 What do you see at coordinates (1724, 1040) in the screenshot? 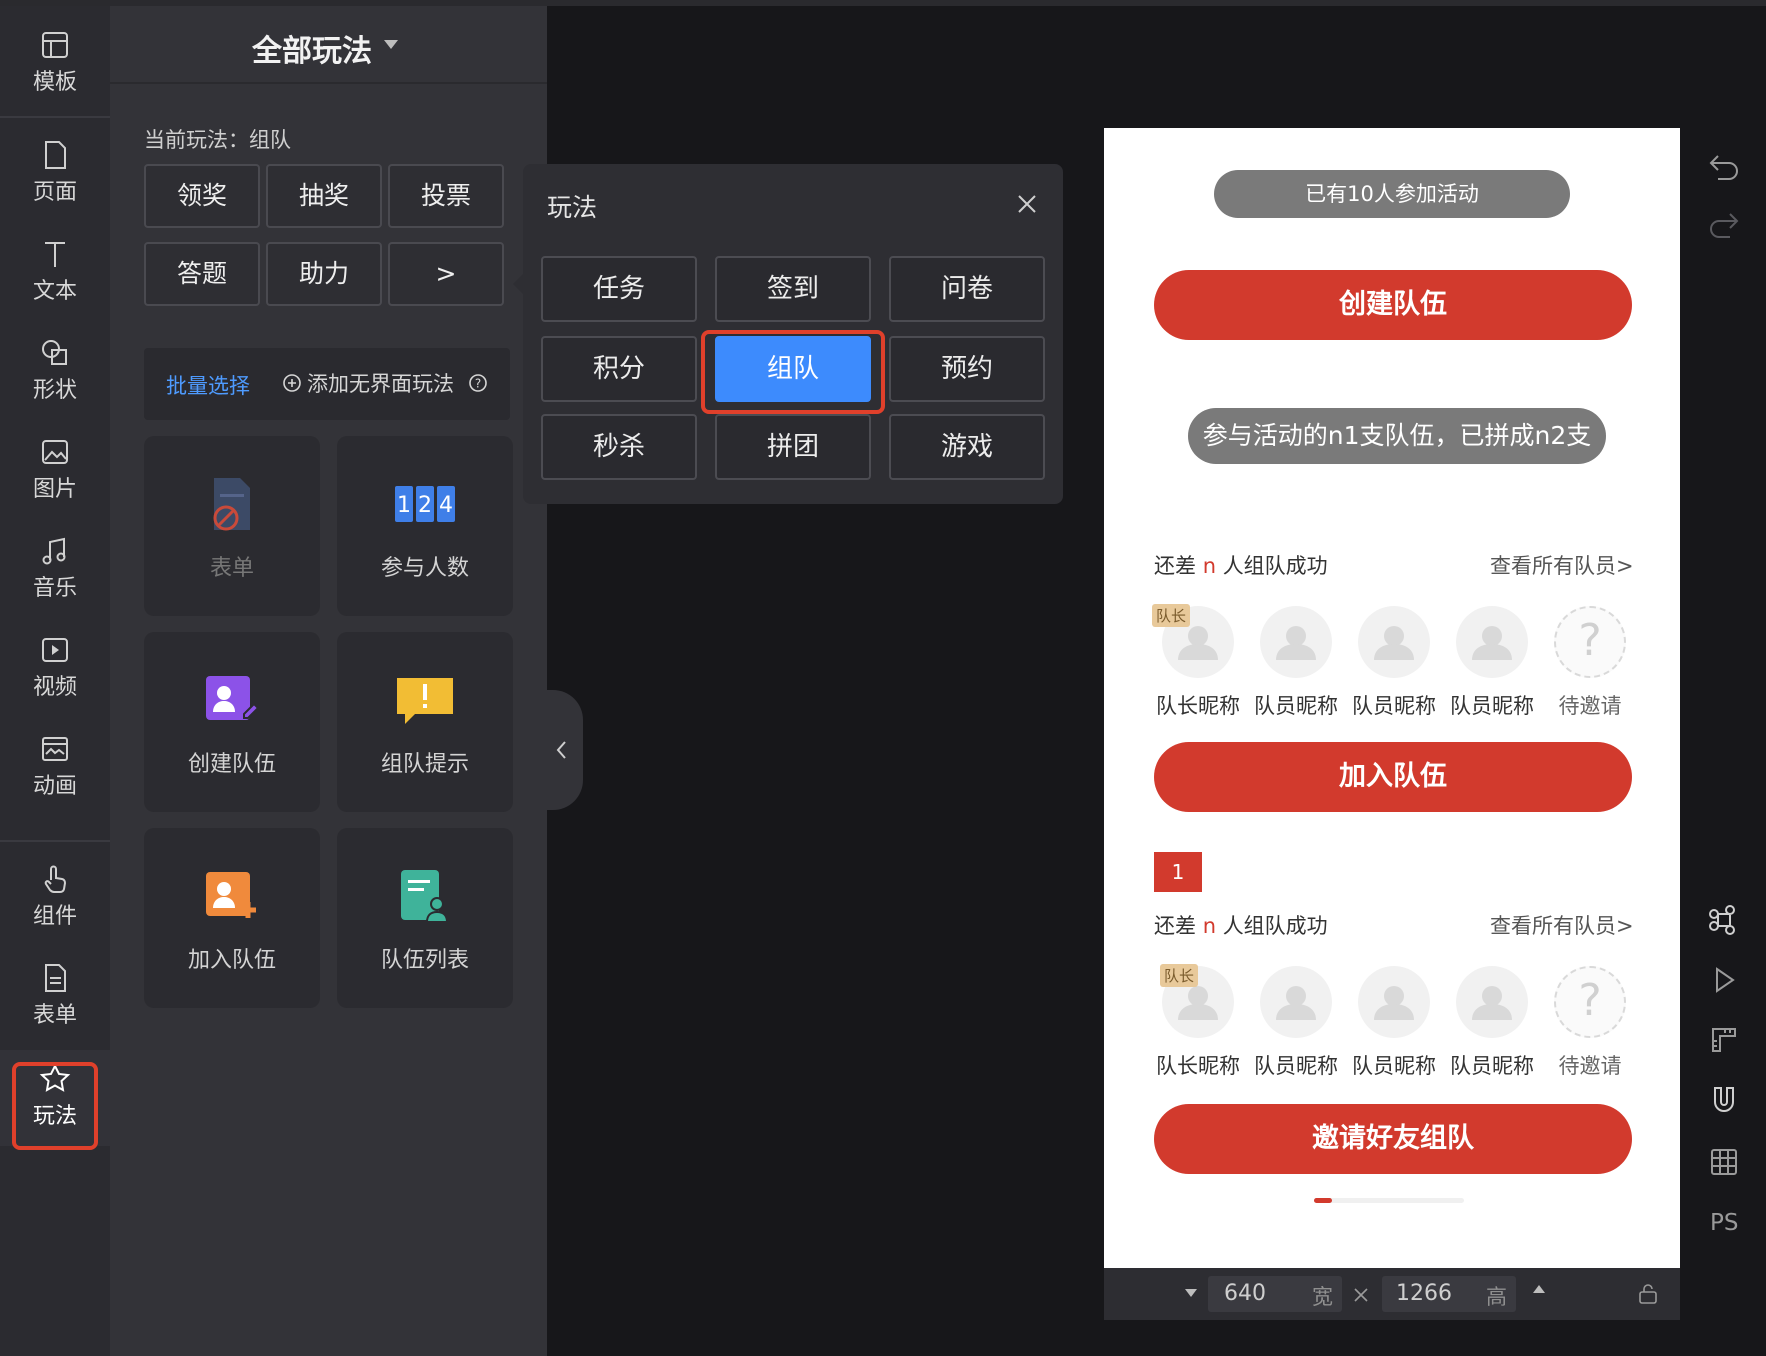
I see `ruler-icon` at bounding box center [1724, 1040].